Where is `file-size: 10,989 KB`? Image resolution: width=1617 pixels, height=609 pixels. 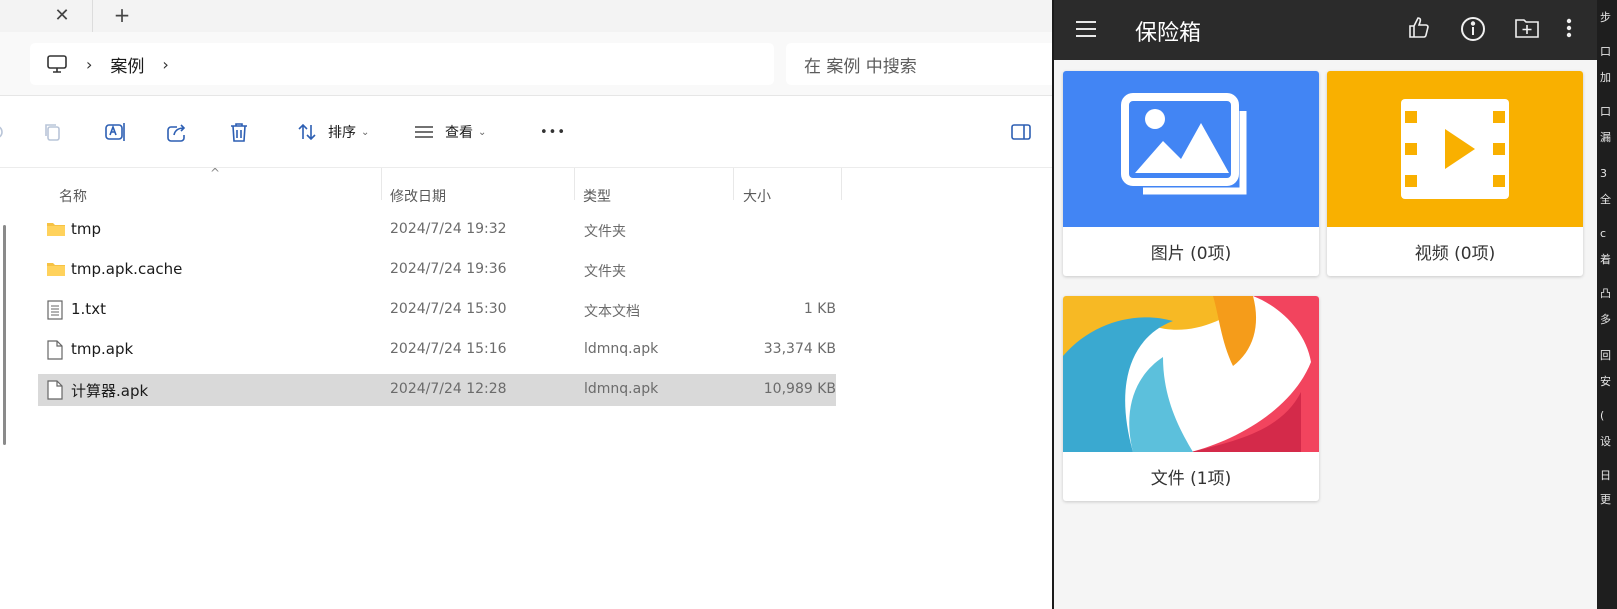 file-size: 10,989 KB is located at coordinates (799, 389).